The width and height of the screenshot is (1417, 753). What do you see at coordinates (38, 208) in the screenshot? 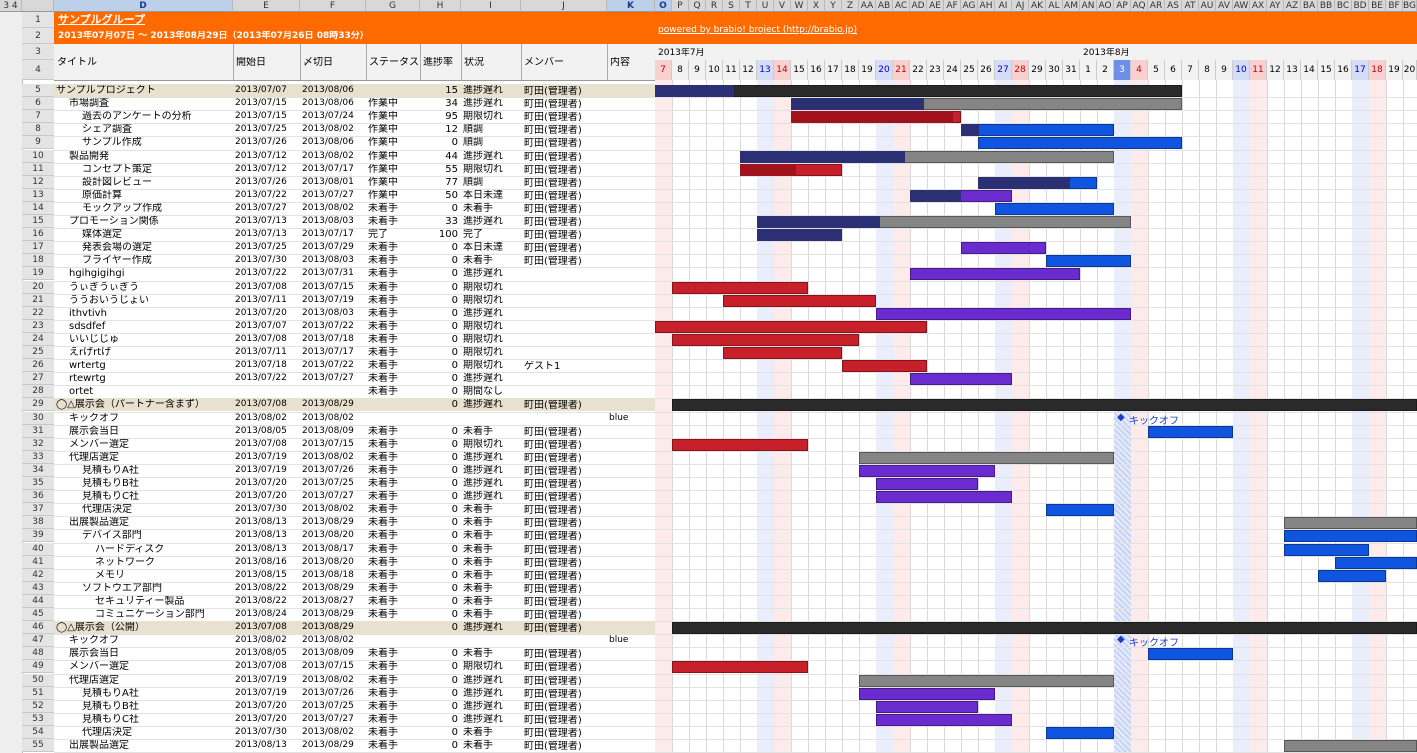
I see `row-number: 14` at bounding box center [38, 208].